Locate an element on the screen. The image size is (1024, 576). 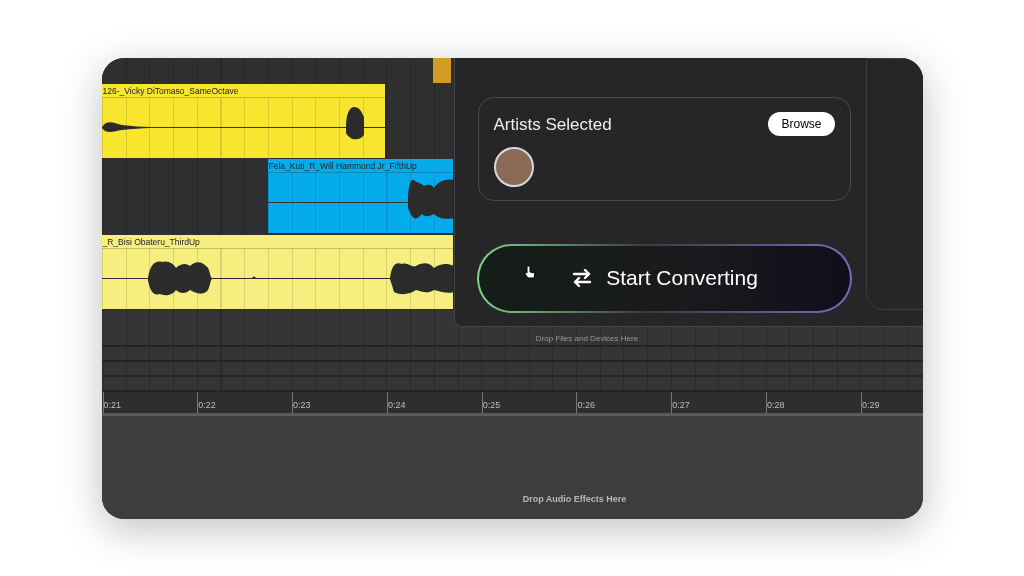
time-label: 0:27 is located at coordinates (681, 405).